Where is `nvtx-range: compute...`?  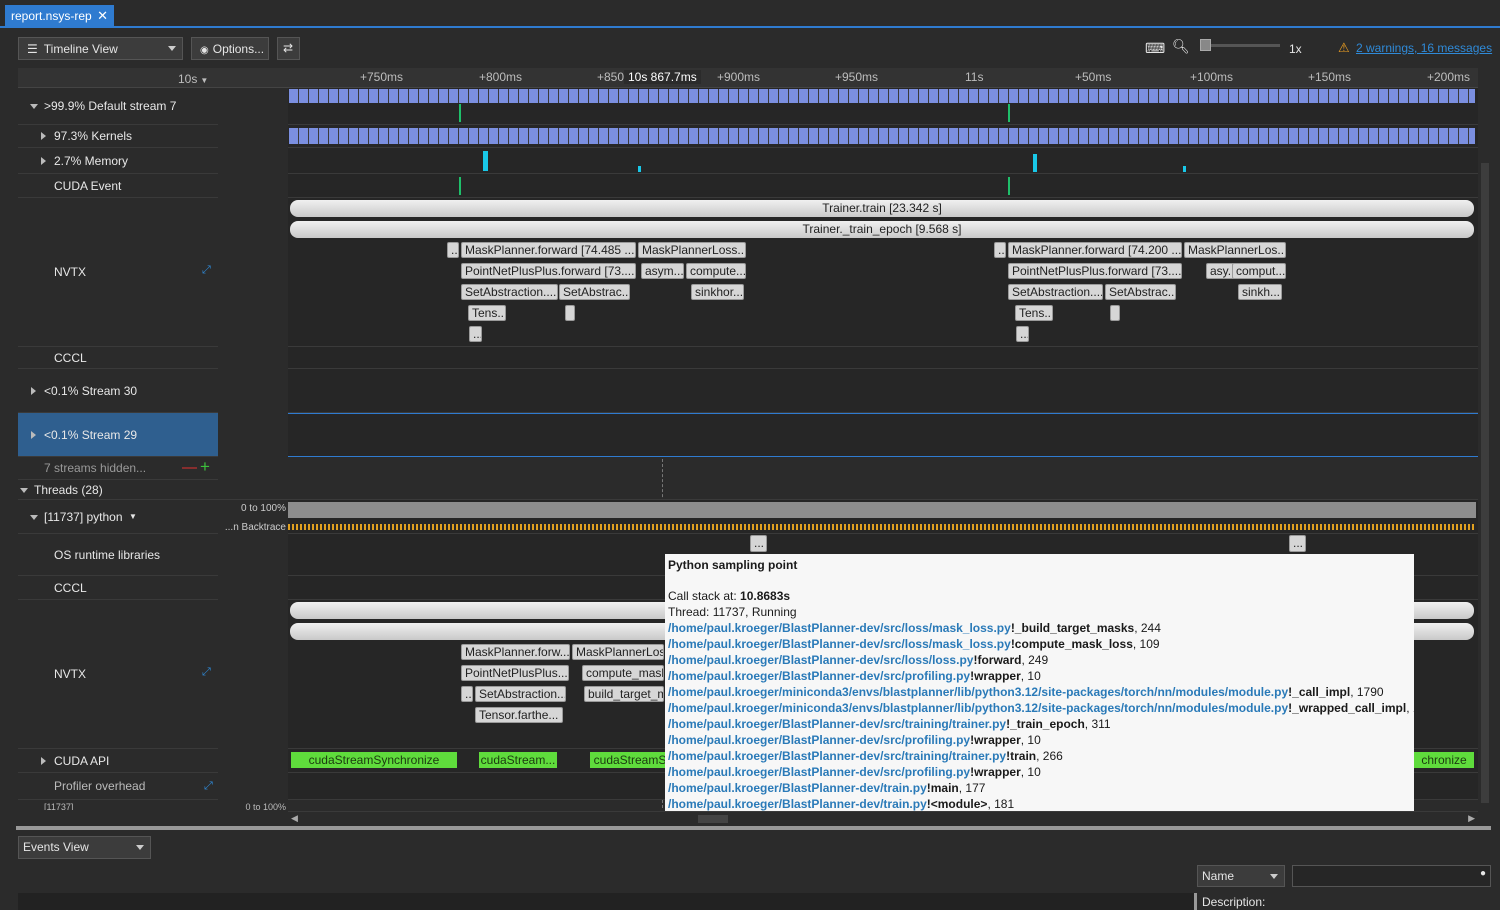
nvtx-range: compute... is located at coordinates (716, 271).